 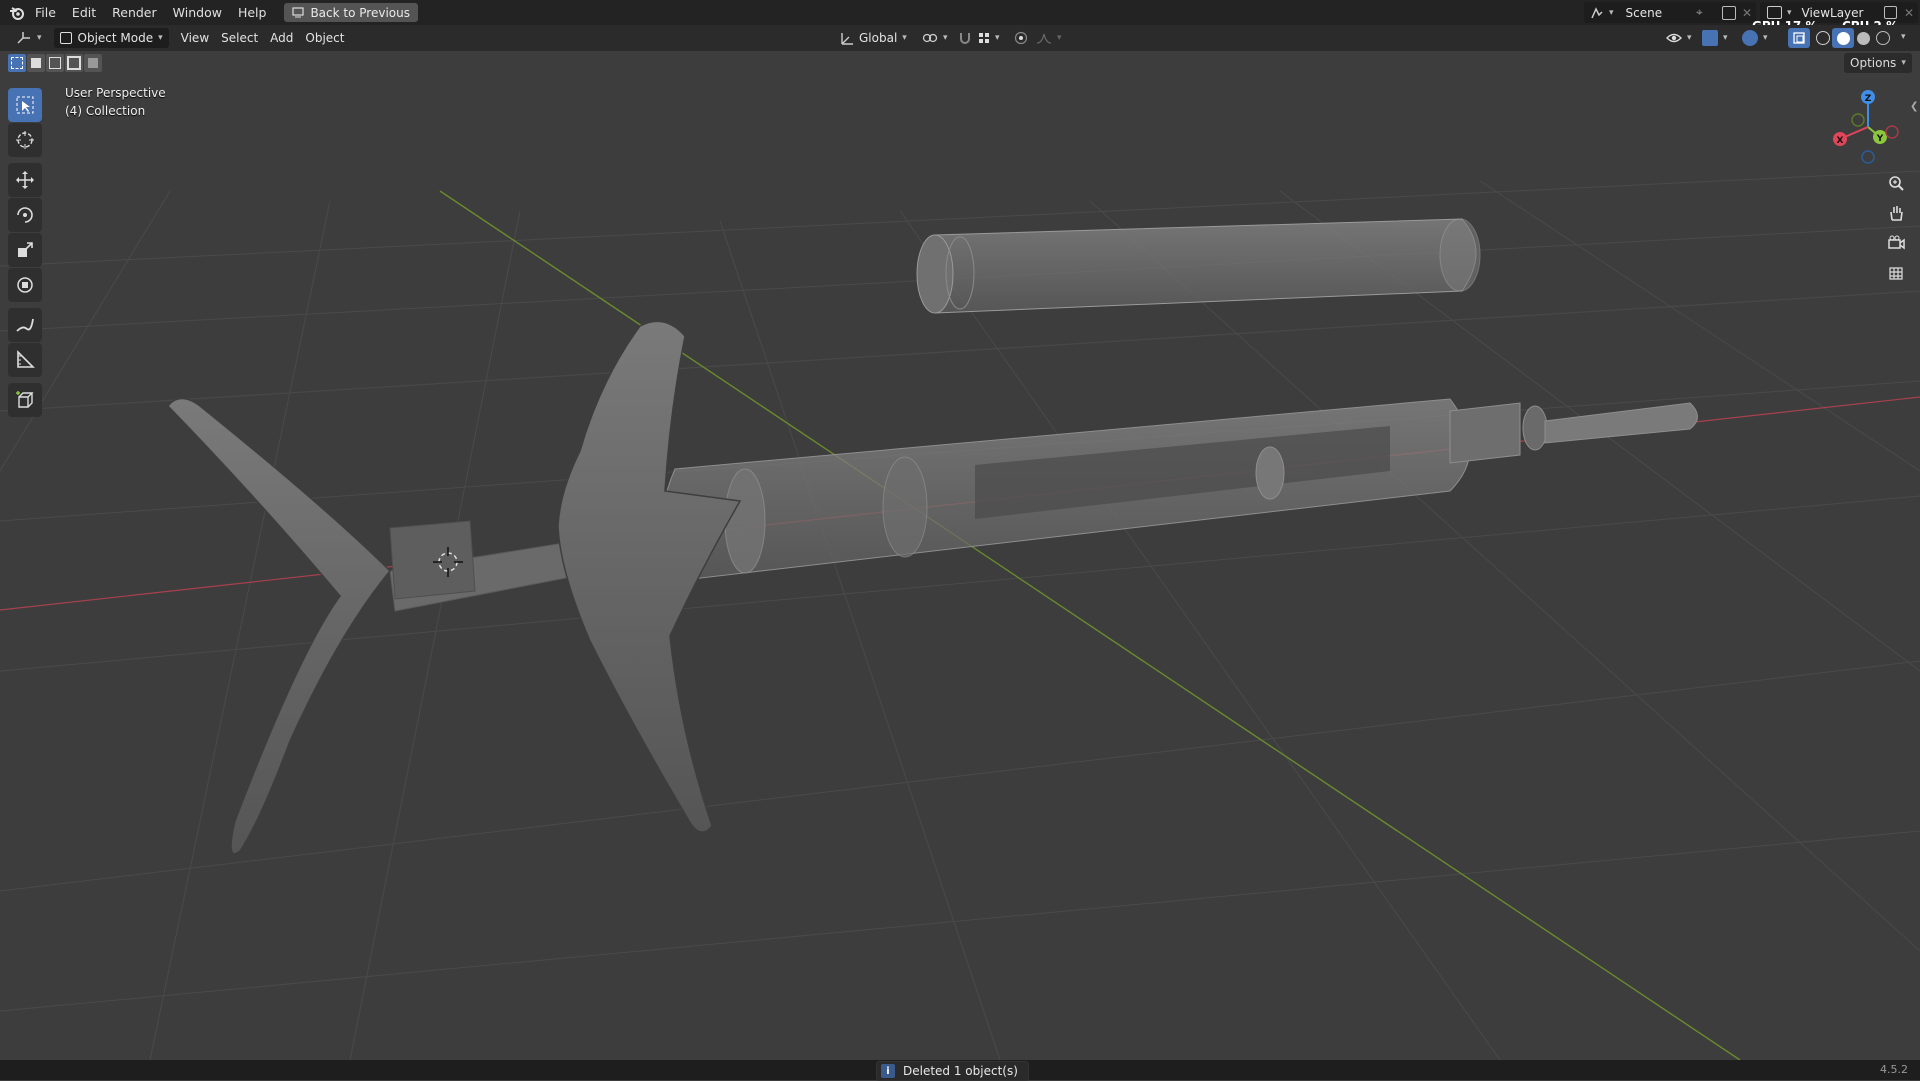 What do you see at coordinates (1799, 38) in the screenshot?
I see `xray-toggle` at bounding box center [1799, 38].